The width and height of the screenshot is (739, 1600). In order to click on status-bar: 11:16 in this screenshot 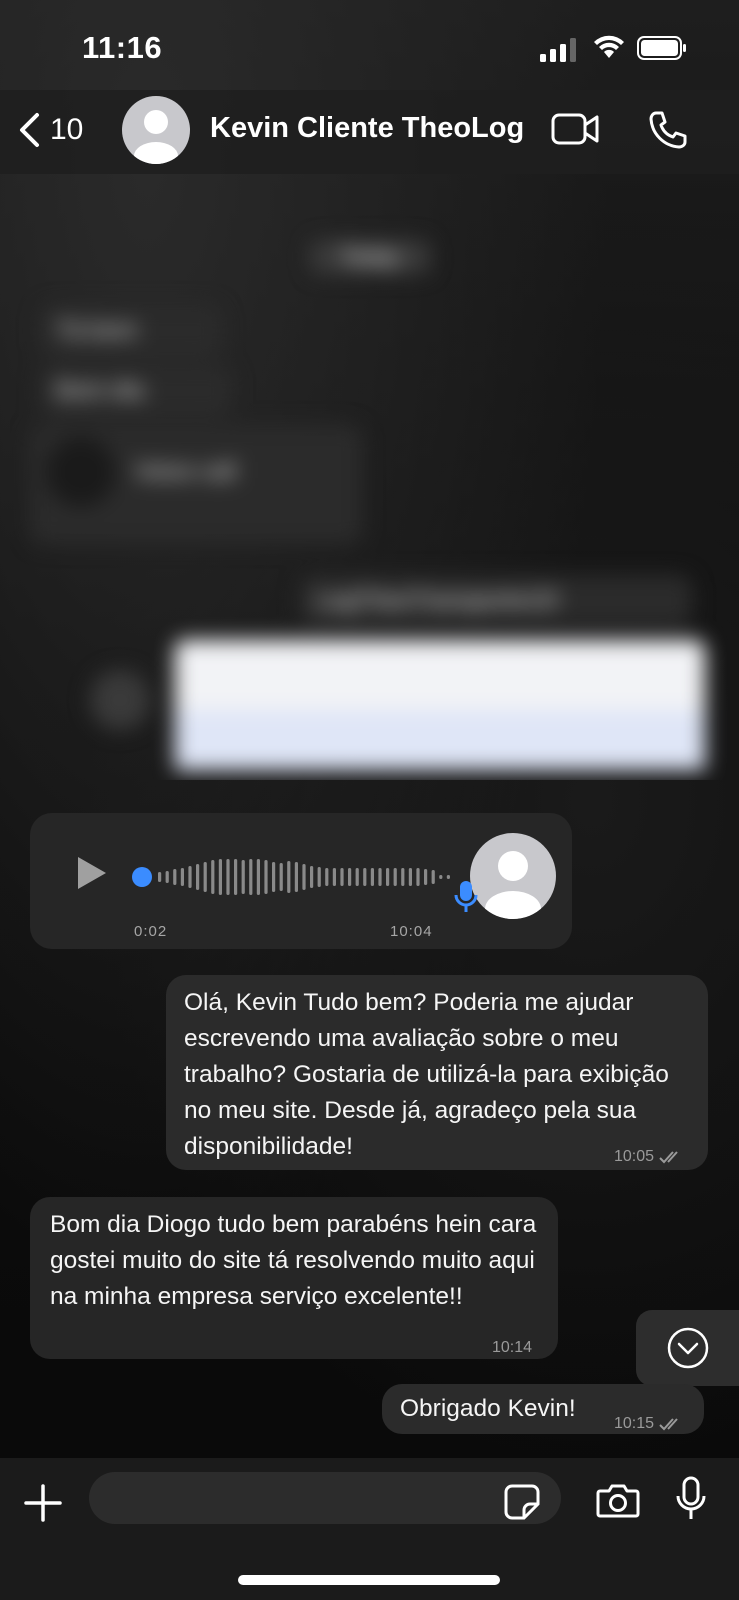, I will do `click(369, 45)`.